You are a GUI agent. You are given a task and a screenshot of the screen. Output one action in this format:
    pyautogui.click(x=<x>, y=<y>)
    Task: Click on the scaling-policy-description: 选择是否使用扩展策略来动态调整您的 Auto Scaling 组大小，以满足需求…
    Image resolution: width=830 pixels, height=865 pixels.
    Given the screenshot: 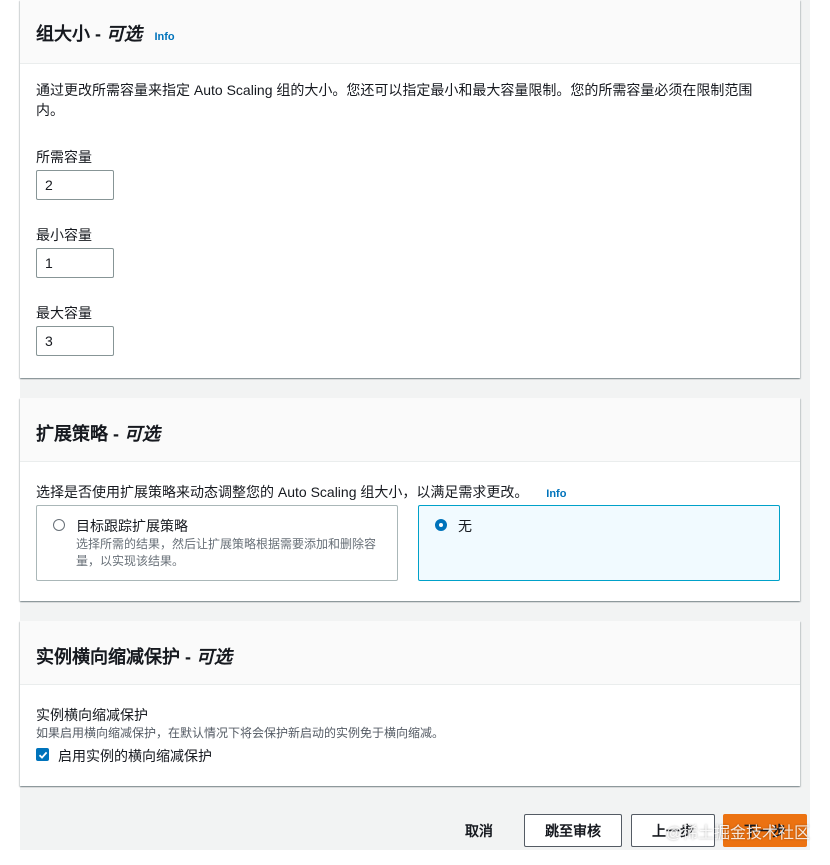 What is the action you would take?
    pyautogui.click(x=301, y=492)
    